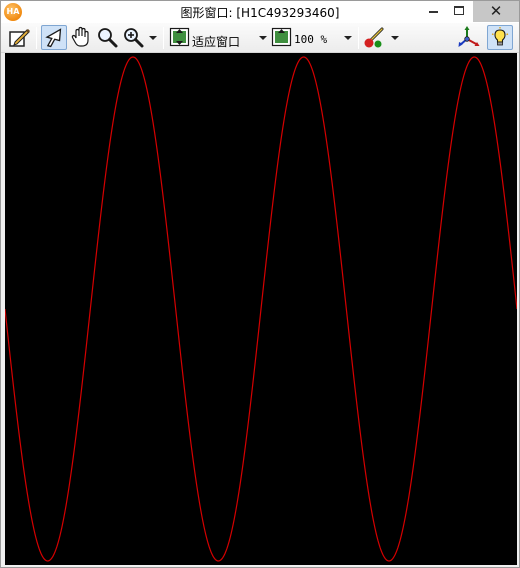 Image resolution: width=520 pixels, height=568 pixels. I want to click on zoom-in-button, so click(139, 37).